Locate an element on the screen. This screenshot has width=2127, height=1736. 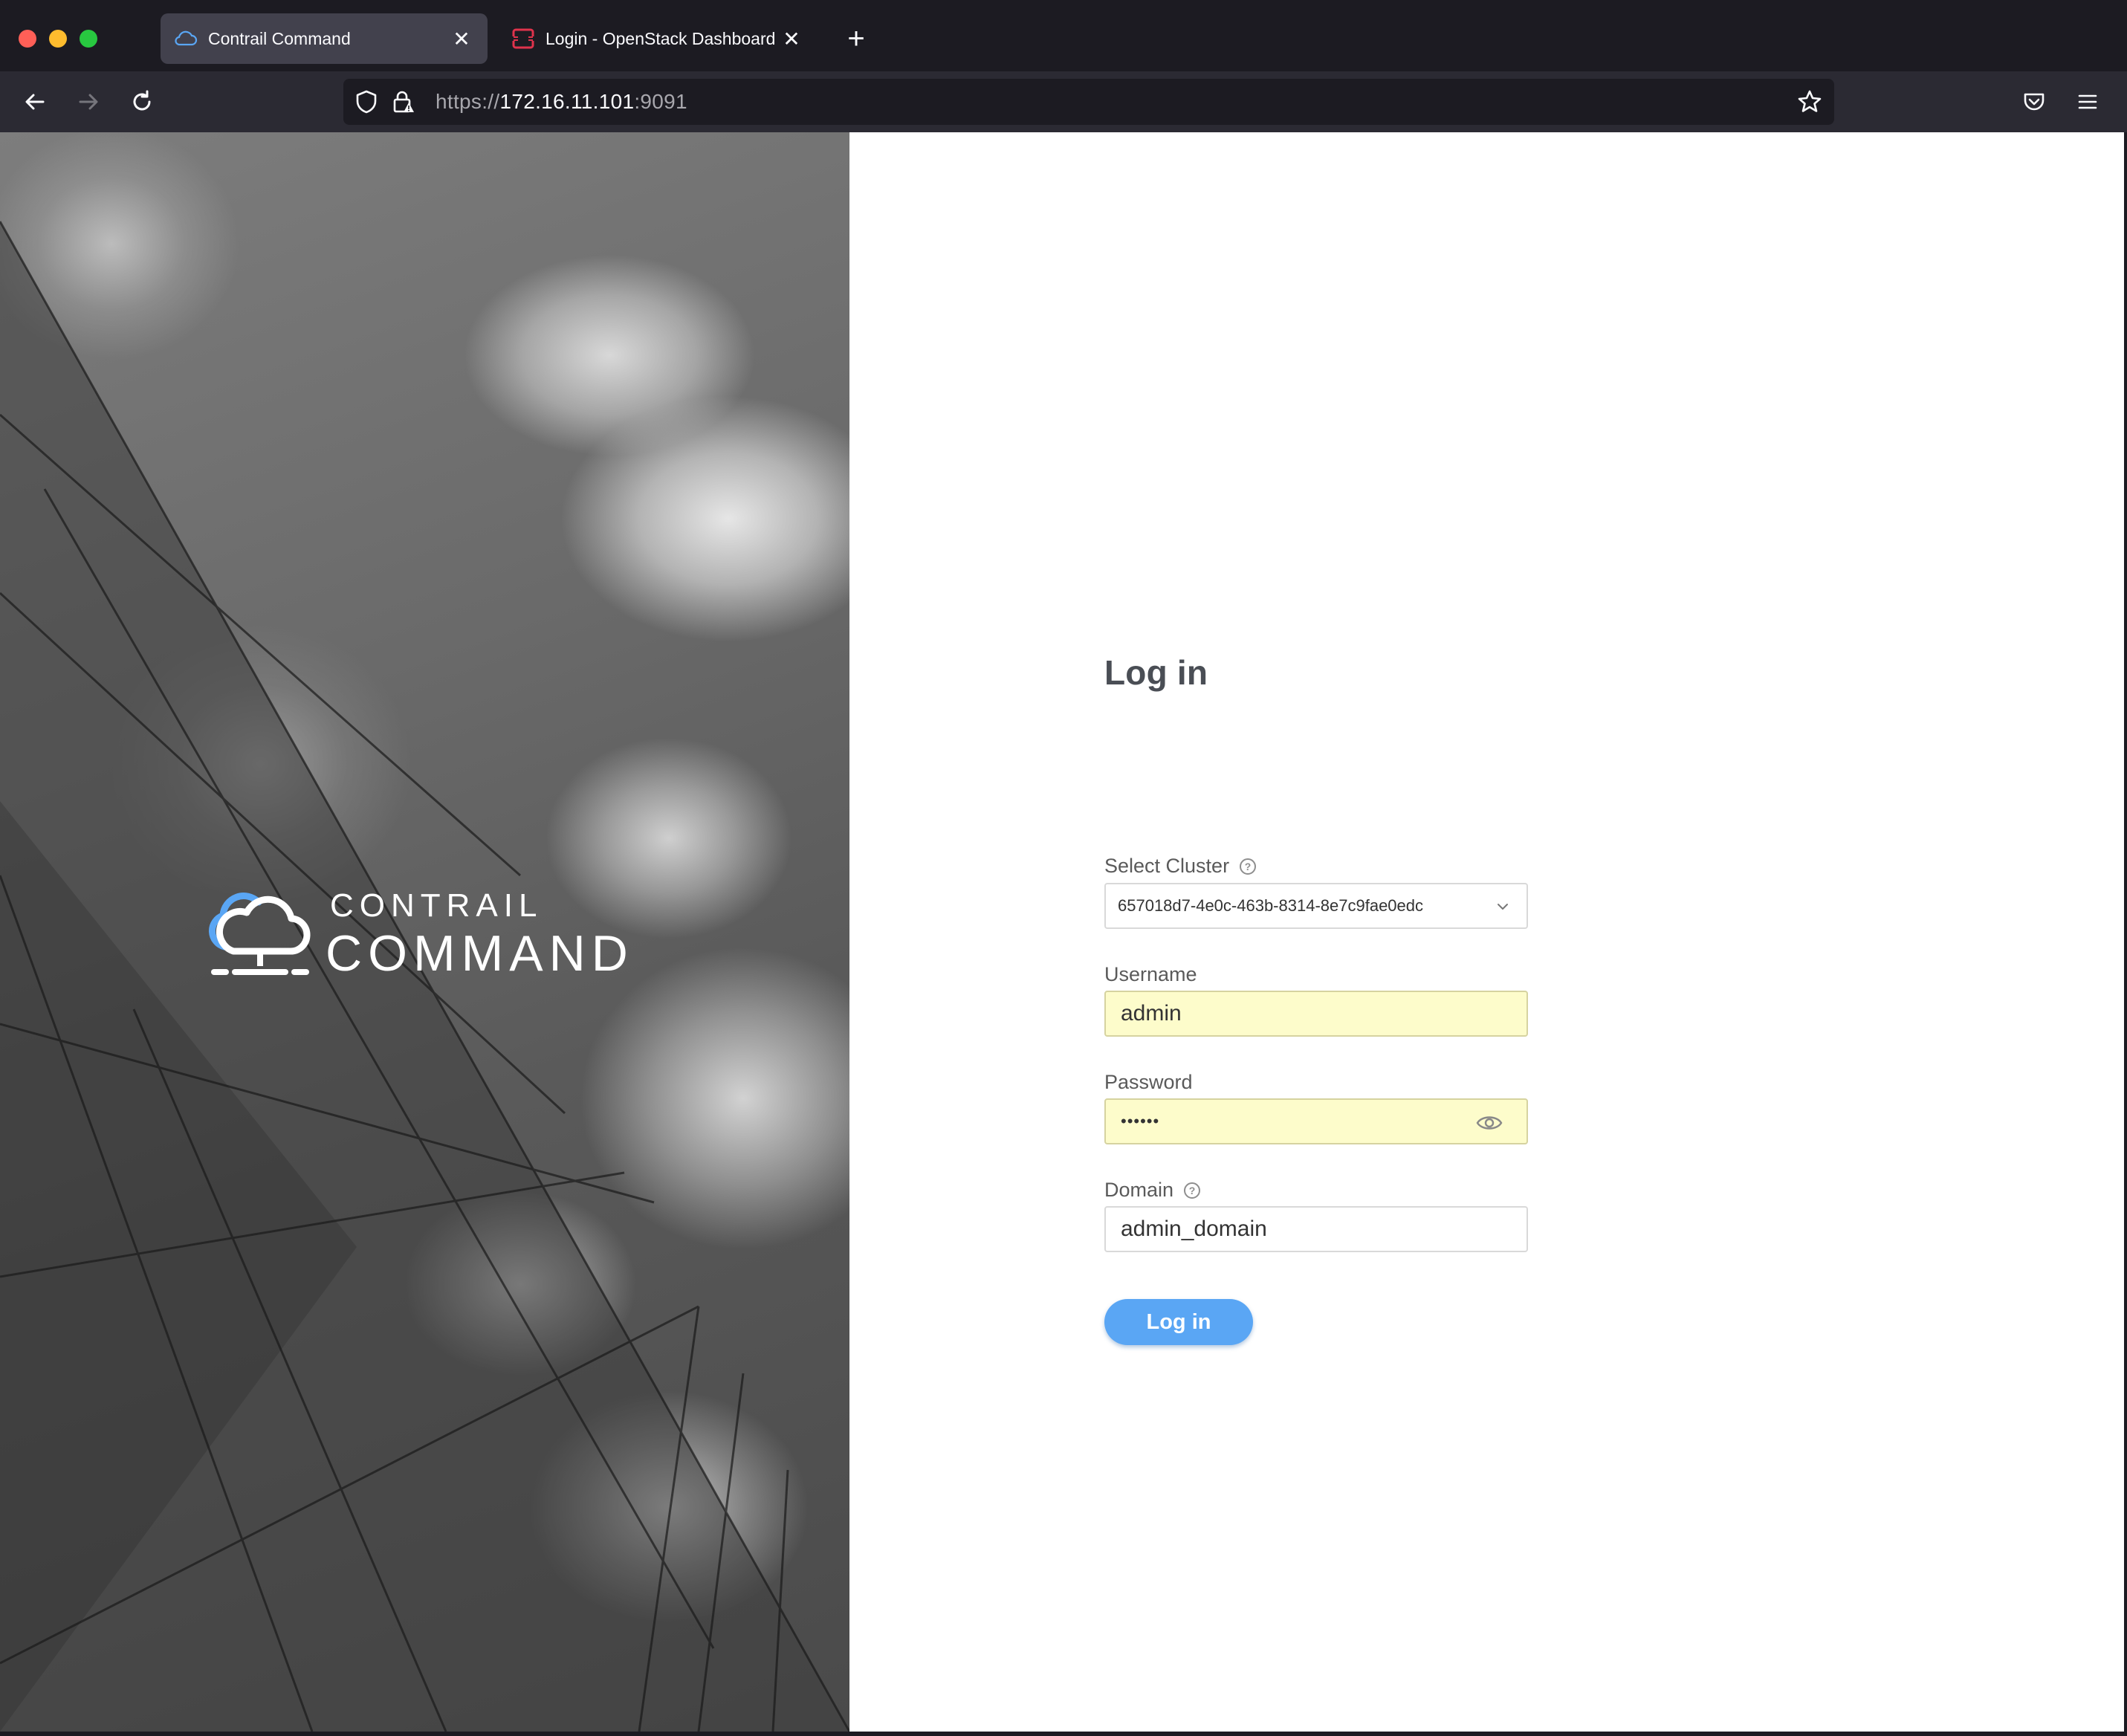
cloud-network-logo-icon is located at coordinates (259, 934).